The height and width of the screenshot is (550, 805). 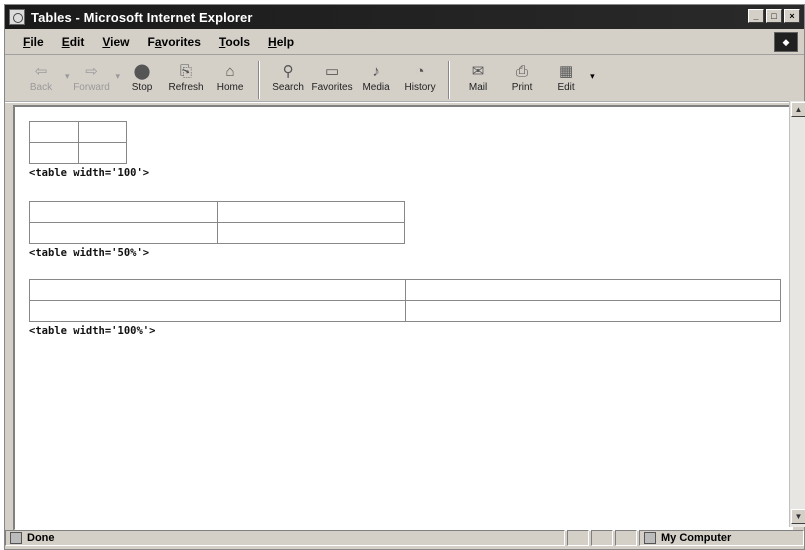 I want to click on vertical-scrollbar: ▲ ▼, so click(x=797, y=314).